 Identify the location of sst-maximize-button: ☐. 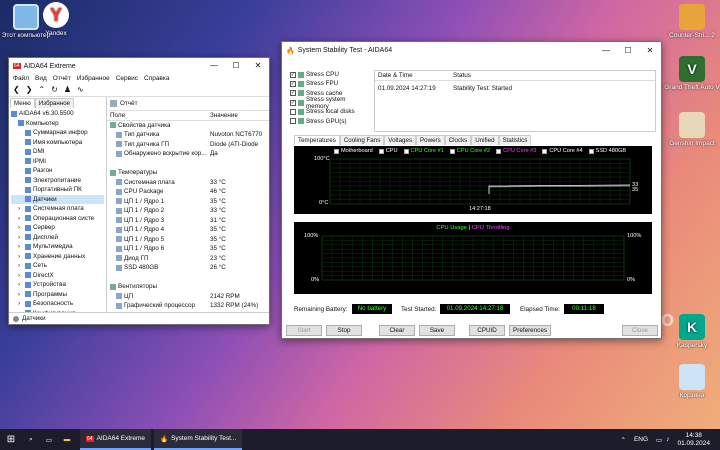
(628, 51).